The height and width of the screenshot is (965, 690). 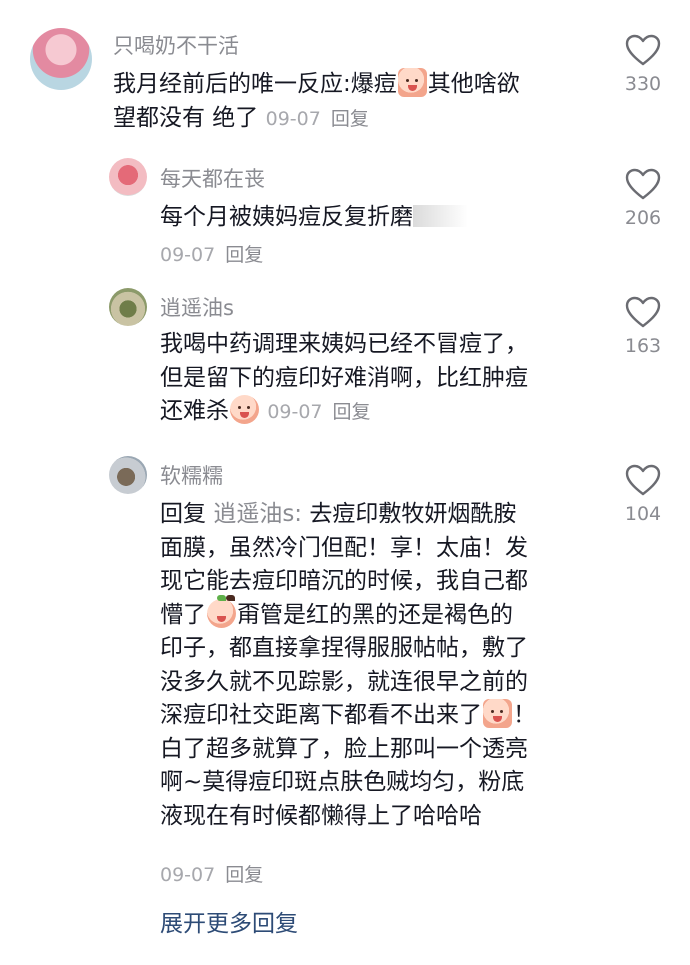 I want to click on like-count: 206, so click(x=643, y=218).